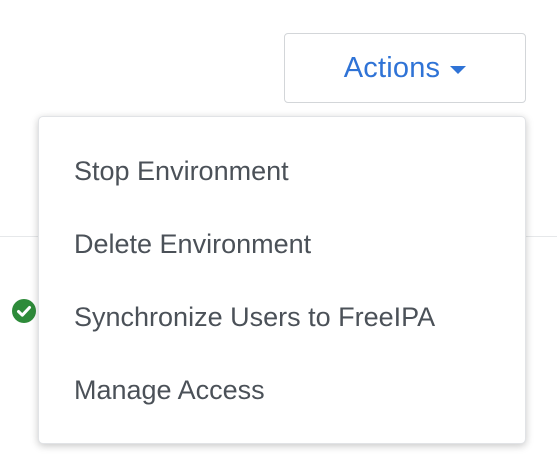 Image resolution: width=557 pixels, height=462 pixels. I want to click on caret-down-icon, so click(458, 70).